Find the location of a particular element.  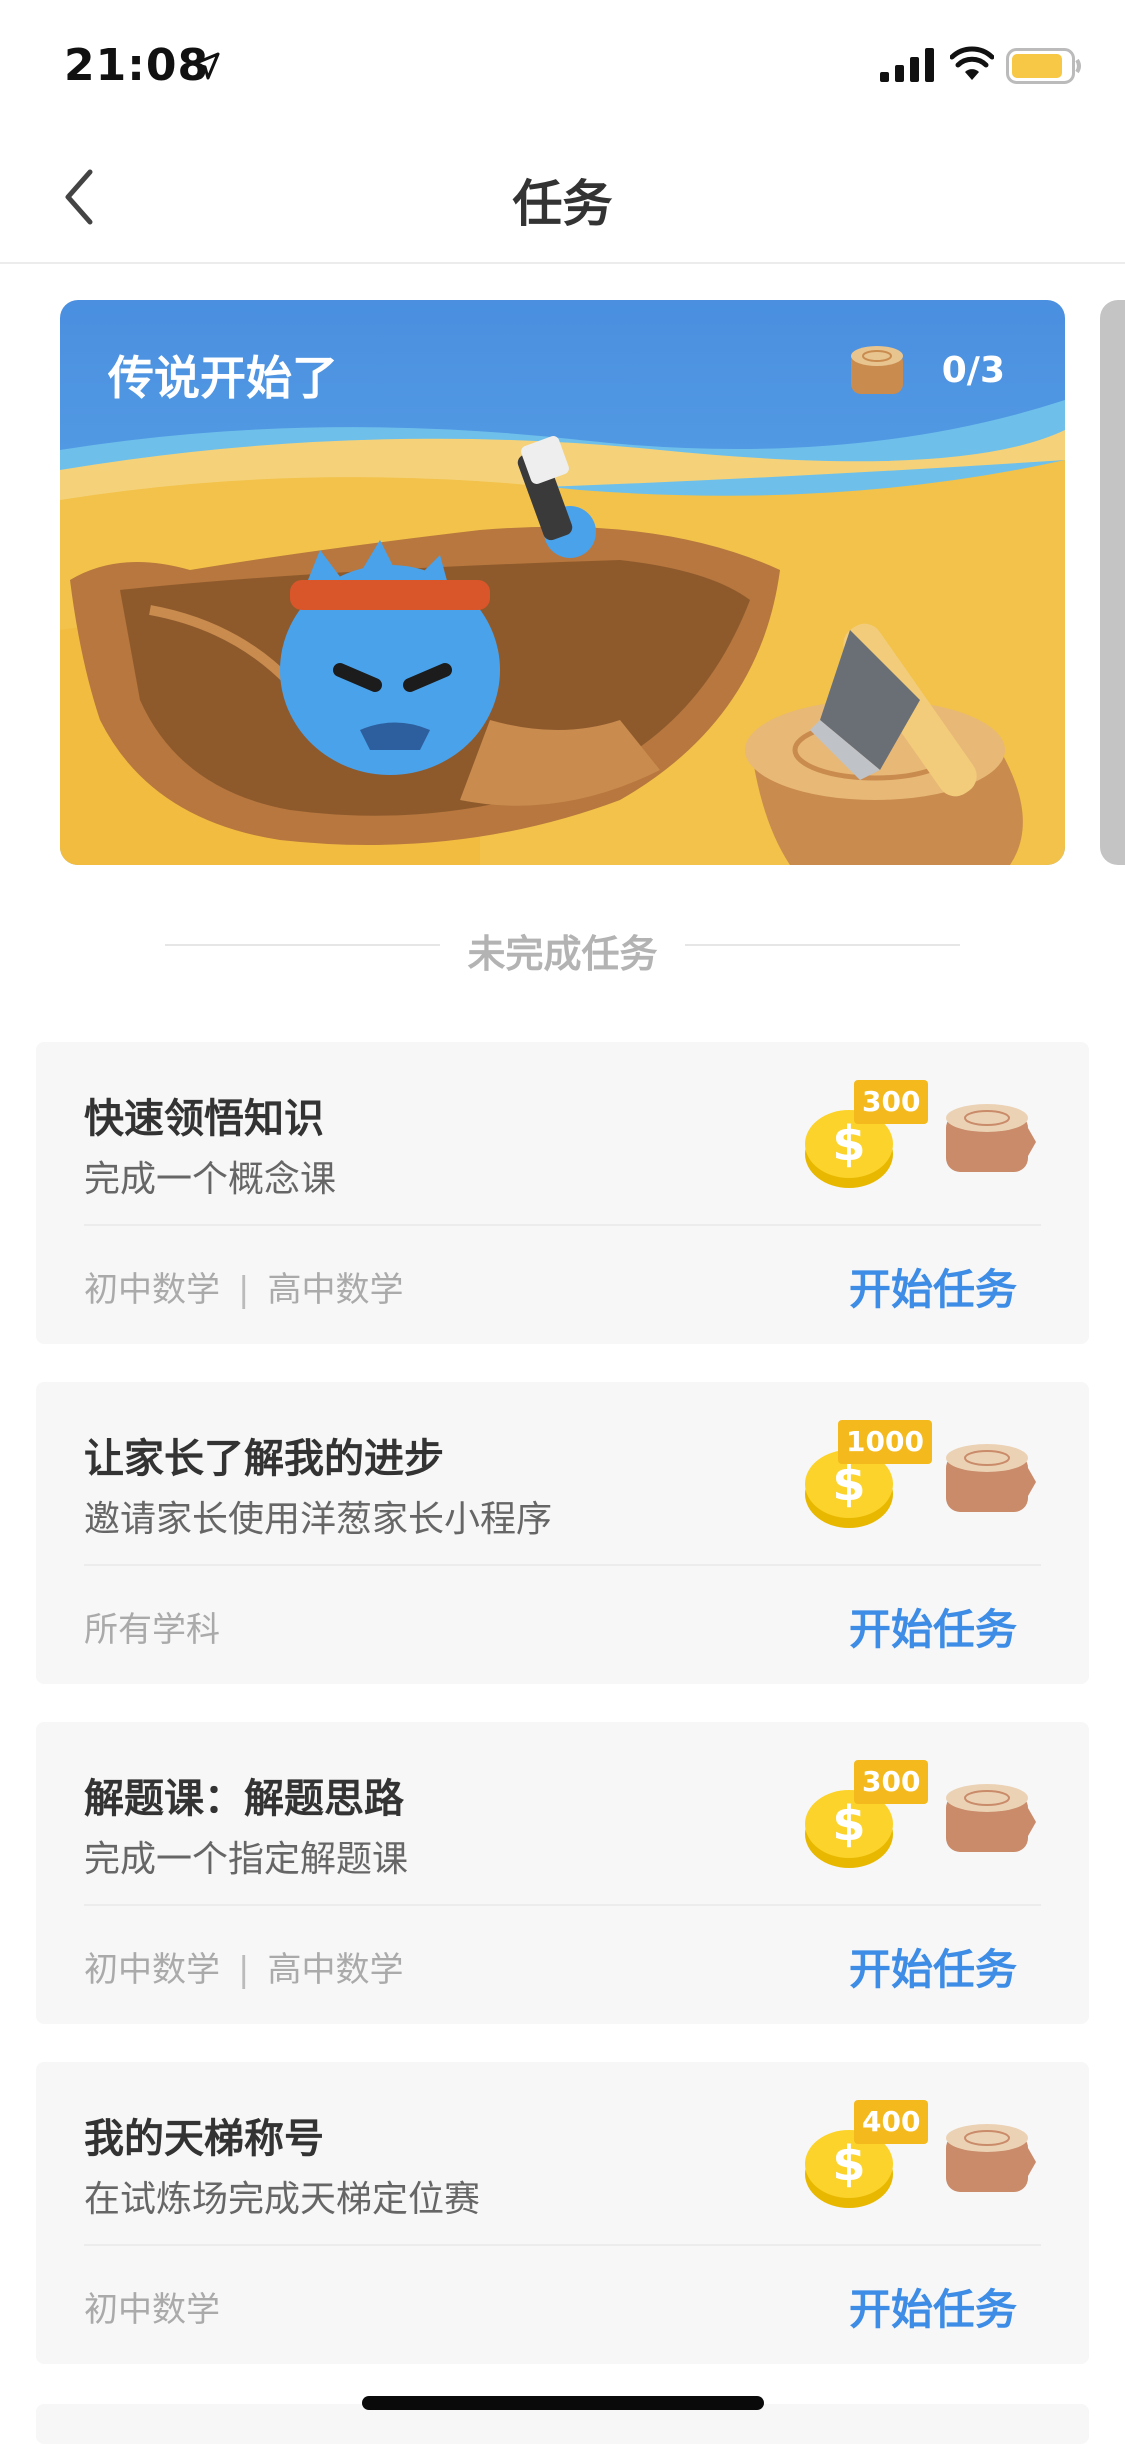

task-desc: 在试炼场完成天梯定位赛 is located at coordinates (282, 2199).